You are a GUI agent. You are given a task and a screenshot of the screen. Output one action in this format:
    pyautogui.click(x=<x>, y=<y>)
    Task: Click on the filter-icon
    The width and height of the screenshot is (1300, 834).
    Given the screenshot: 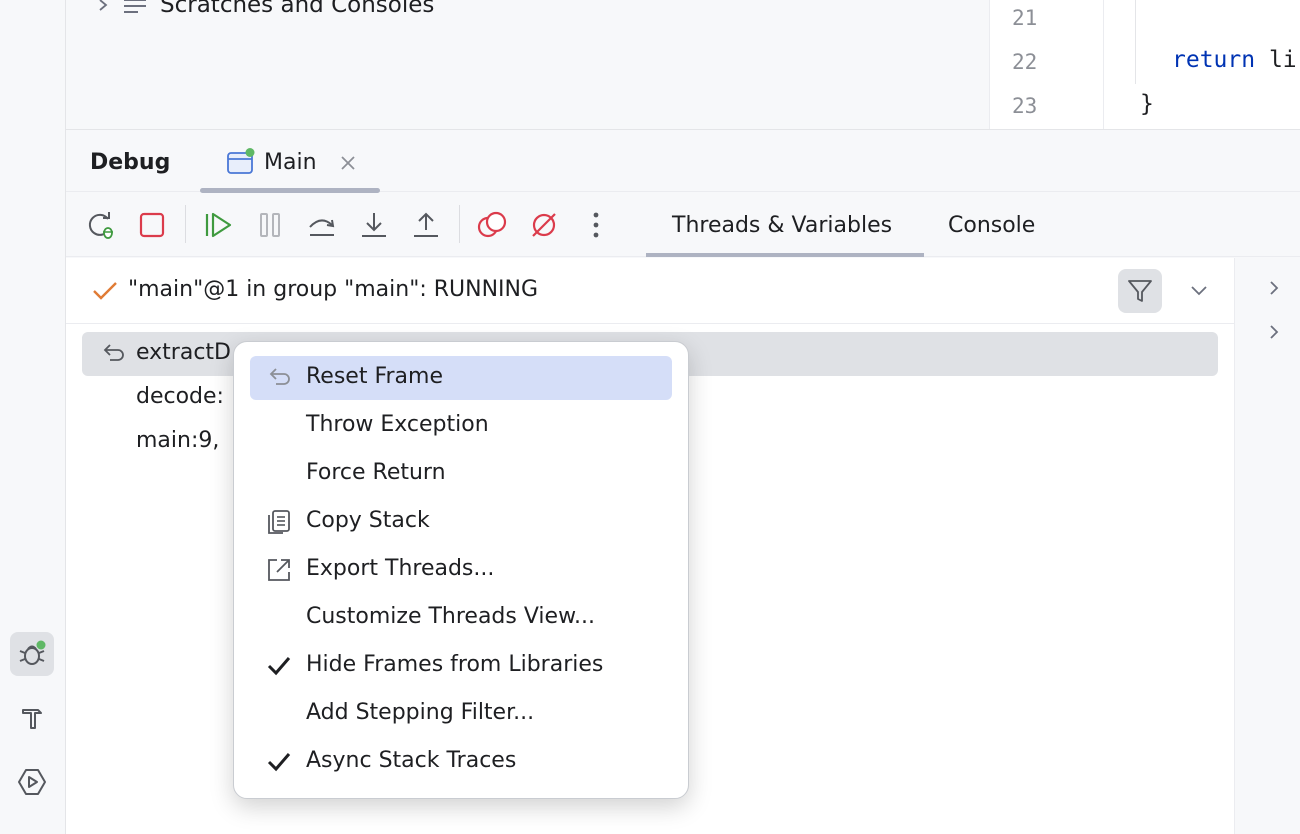 What is the action you would take?
    pyautogui.click(x=1140, y=291)
    